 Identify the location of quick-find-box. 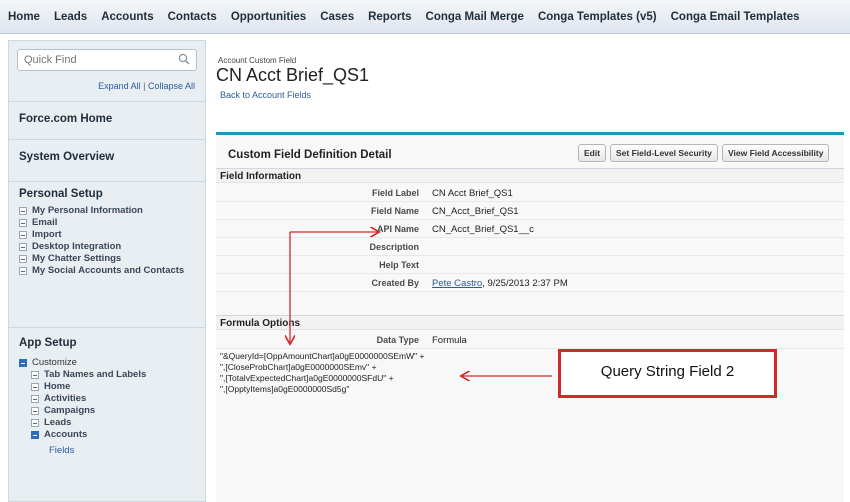
(107, 60).